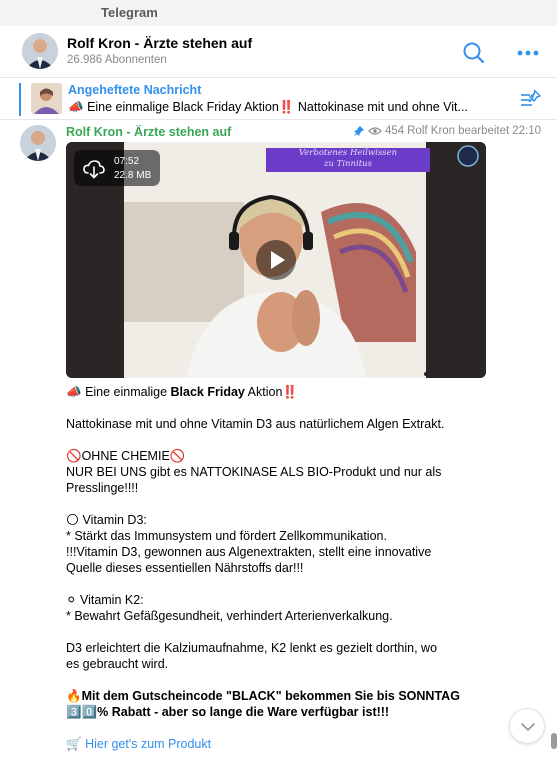 This screenshot has width=557, height=763. I want to click on message-line: 🛒 Hier get's zum Produkt, so click(139, 743).